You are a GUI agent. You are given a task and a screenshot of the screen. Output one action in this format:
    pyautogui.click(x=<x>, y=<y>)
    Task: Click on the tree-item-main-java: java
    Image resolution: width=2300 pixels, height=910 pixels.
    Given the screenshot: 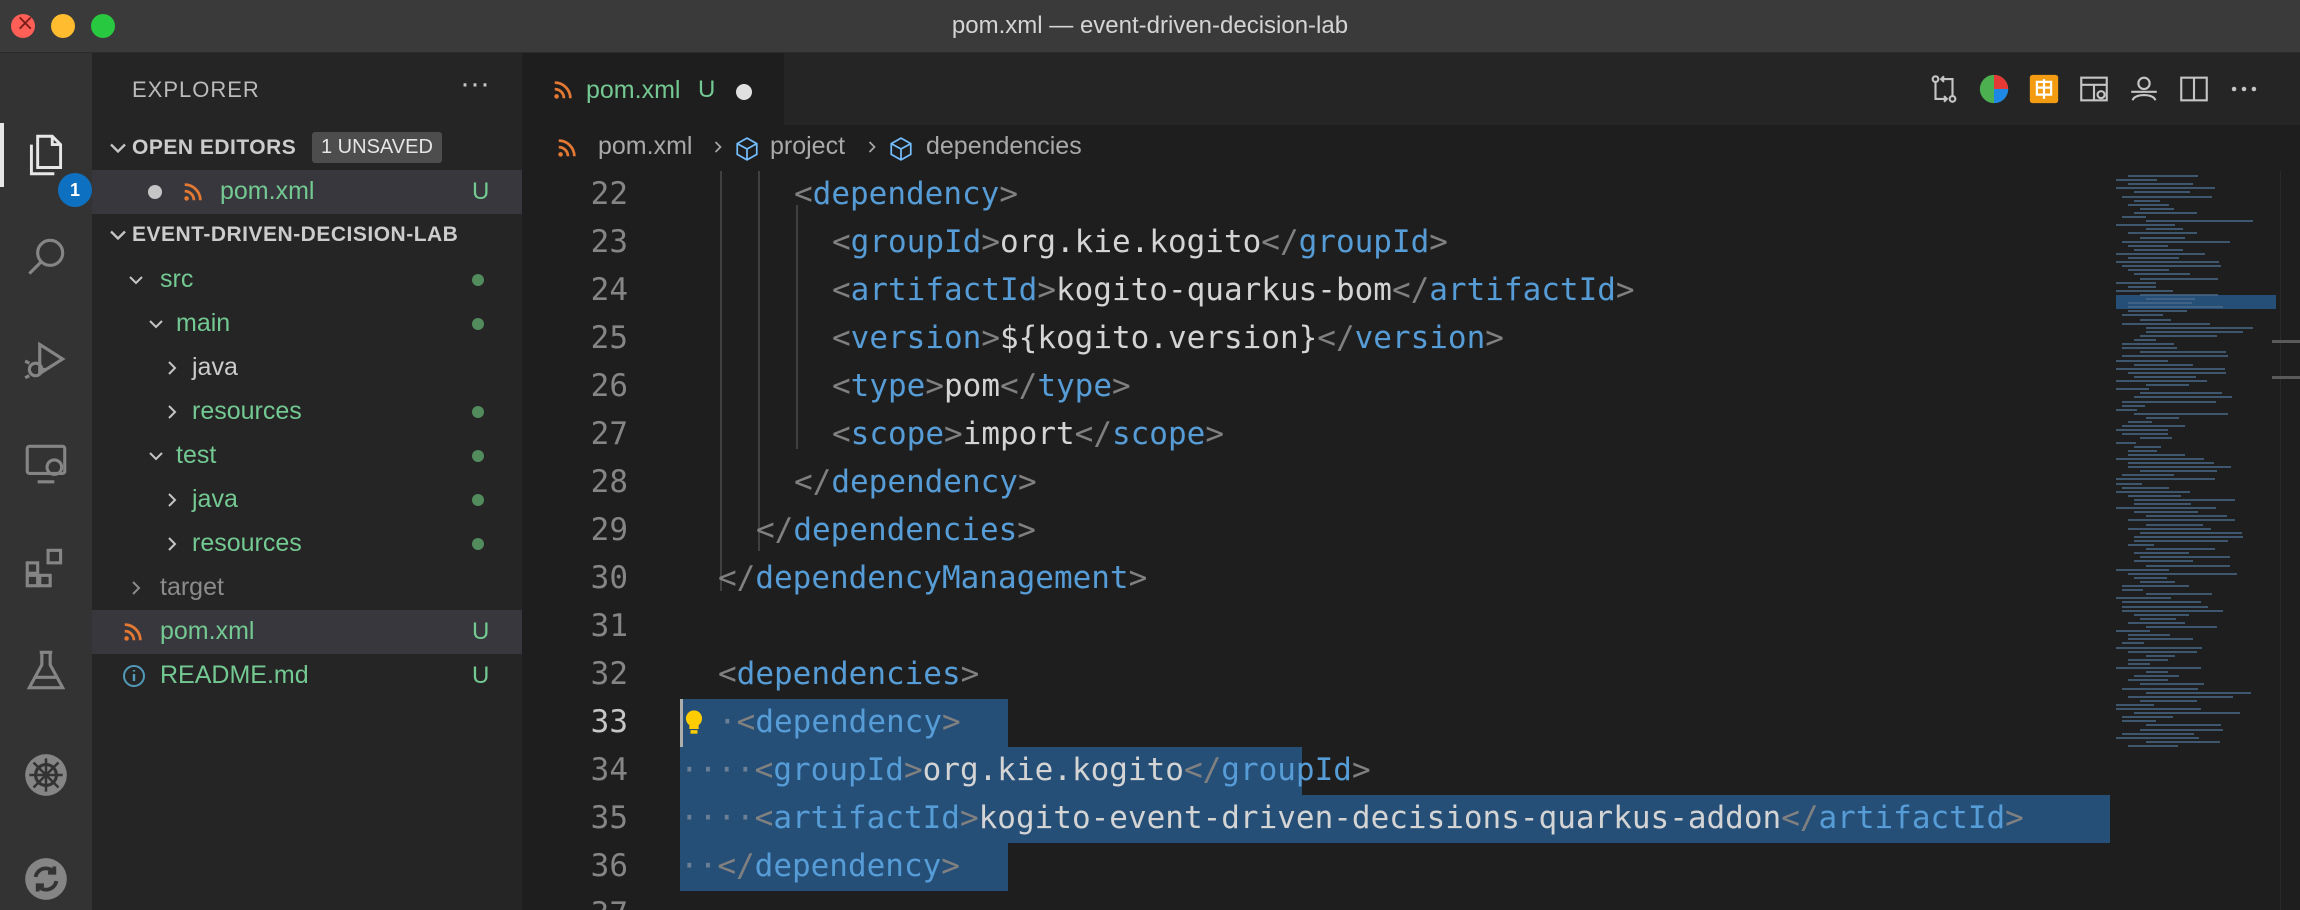 What is the action you would take?
    pyautogui.click(x=307, y=368)
    